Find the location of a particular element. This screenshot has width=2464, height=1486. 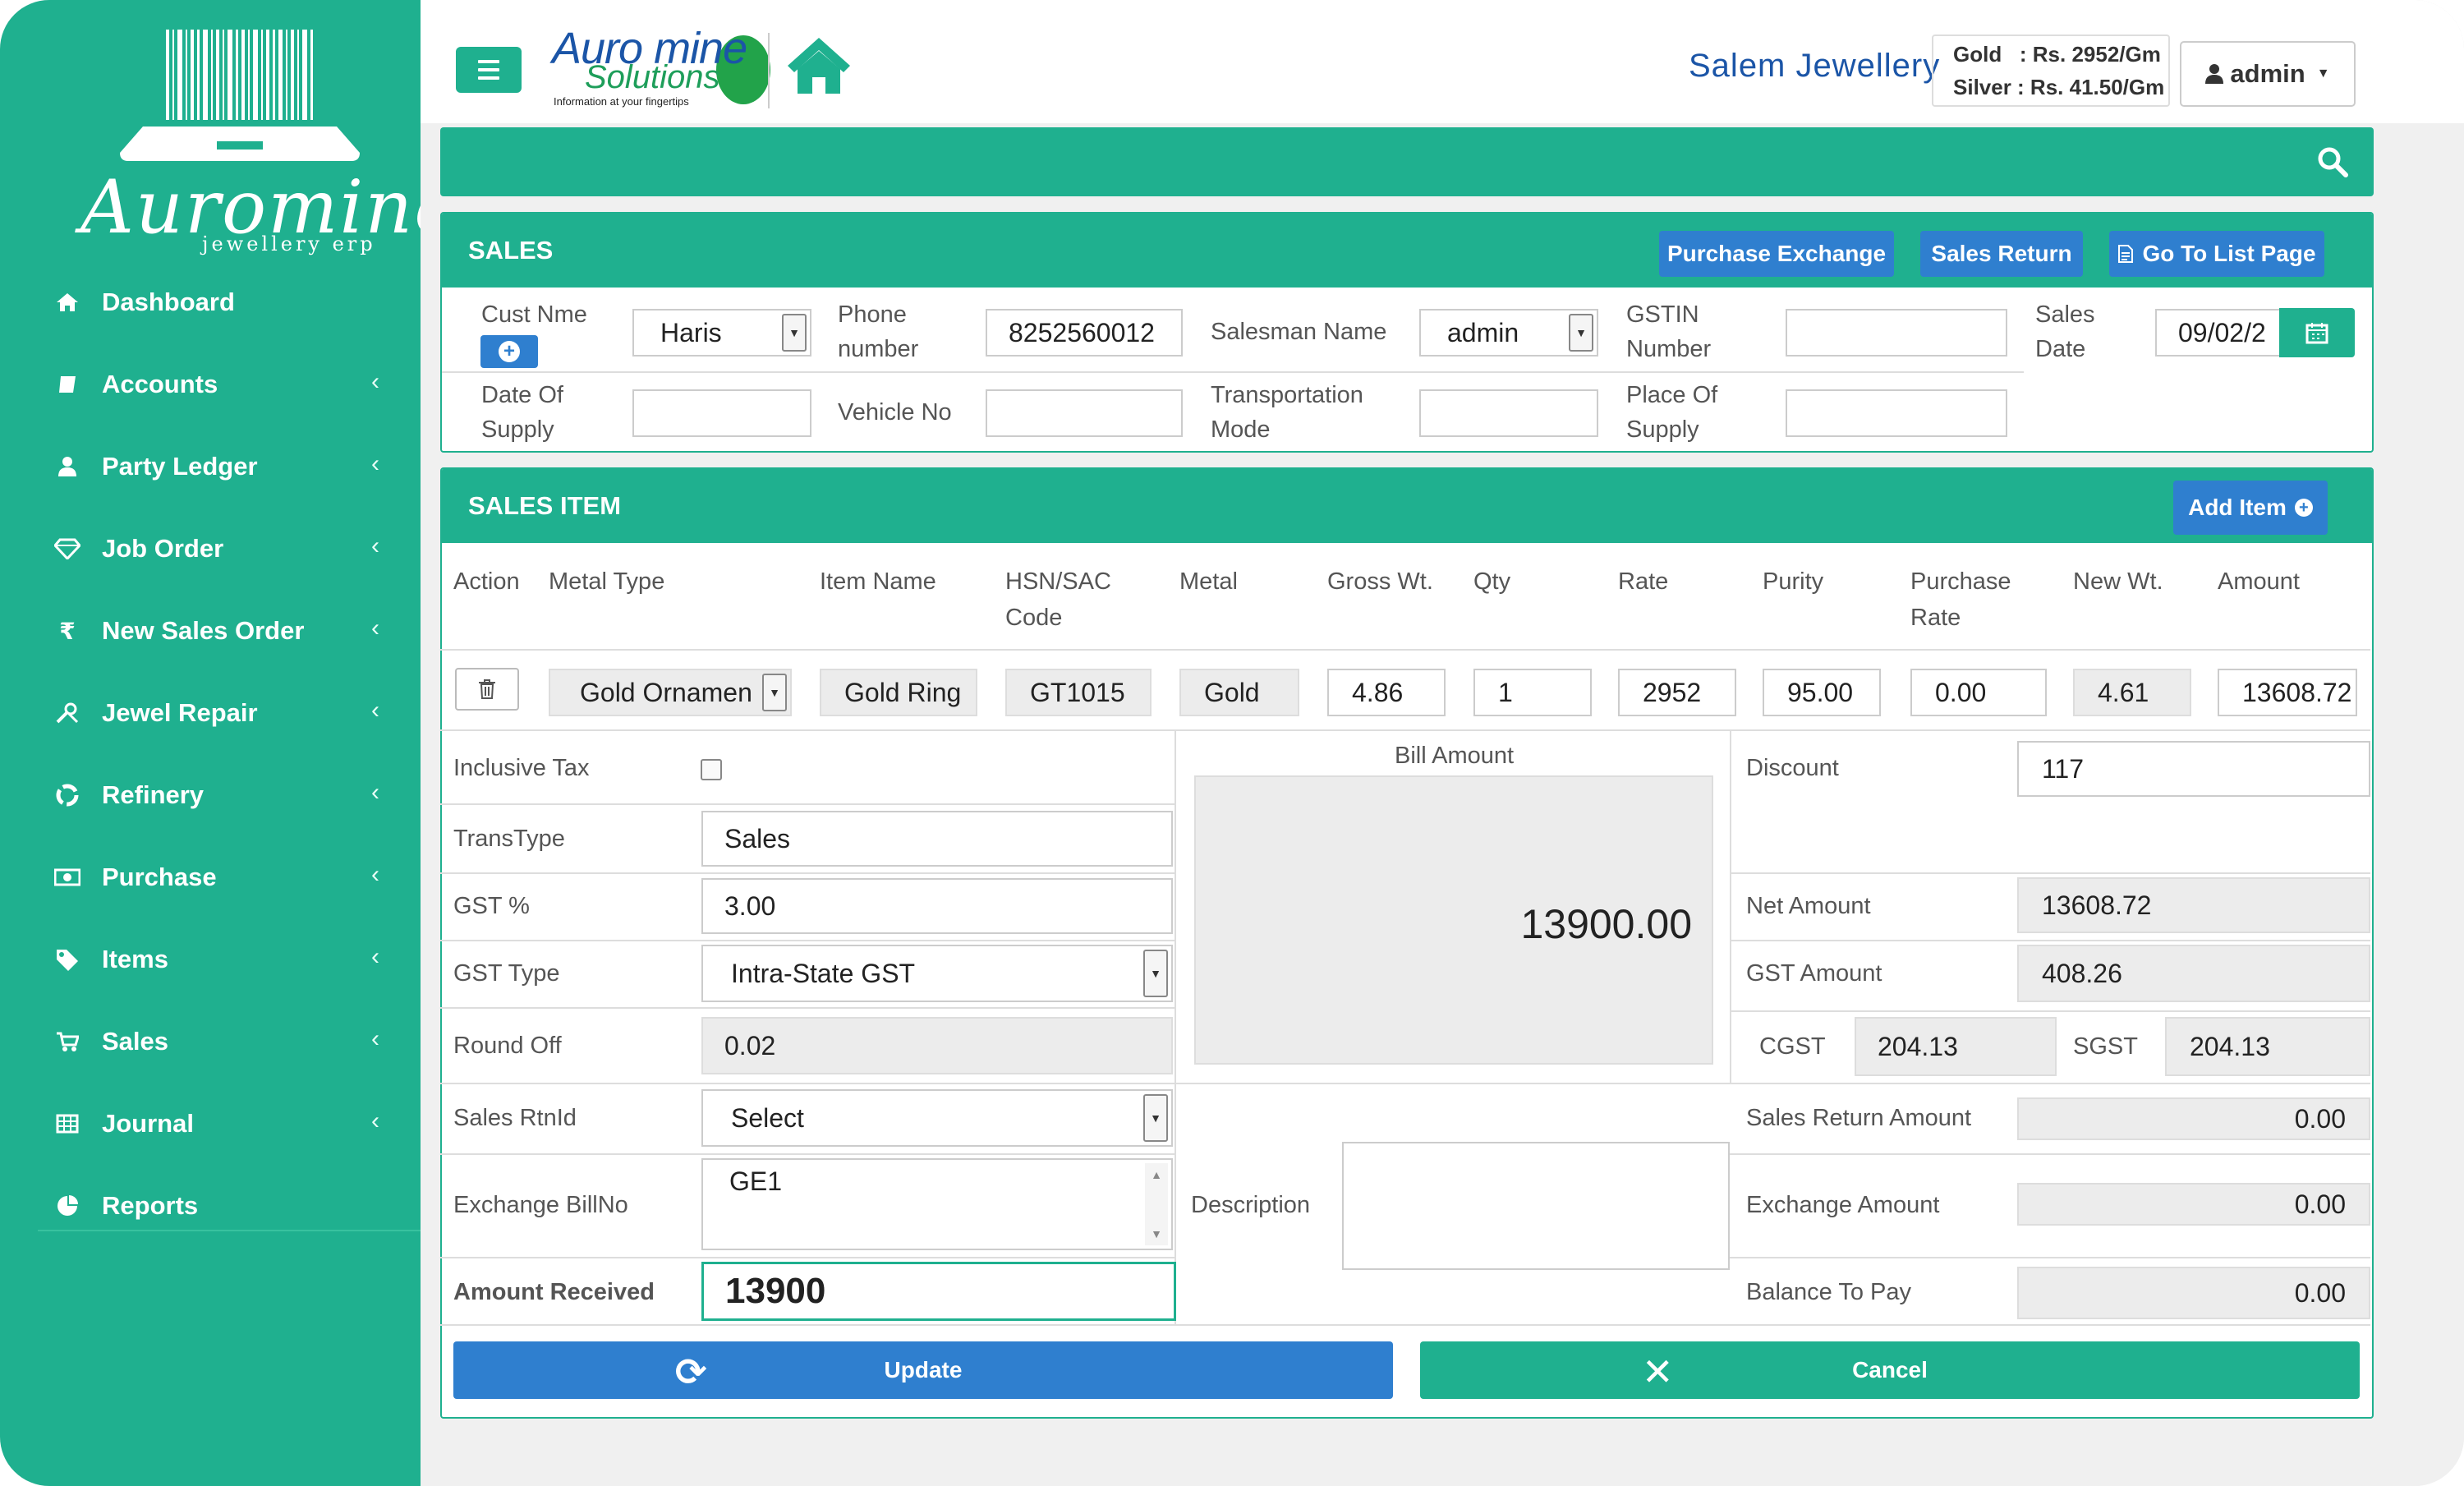

sales-date-input: 09/02/2 is located at coordinates (2219, 333).